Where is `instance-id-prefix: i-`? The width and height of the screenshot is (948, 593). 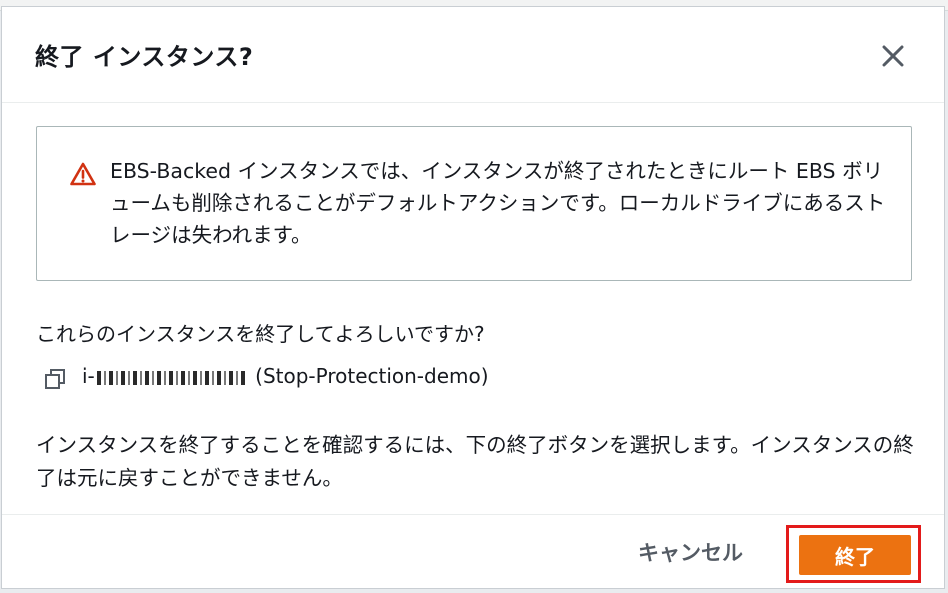 instance-id-prefix: i- is located at coordinates (88, 376).